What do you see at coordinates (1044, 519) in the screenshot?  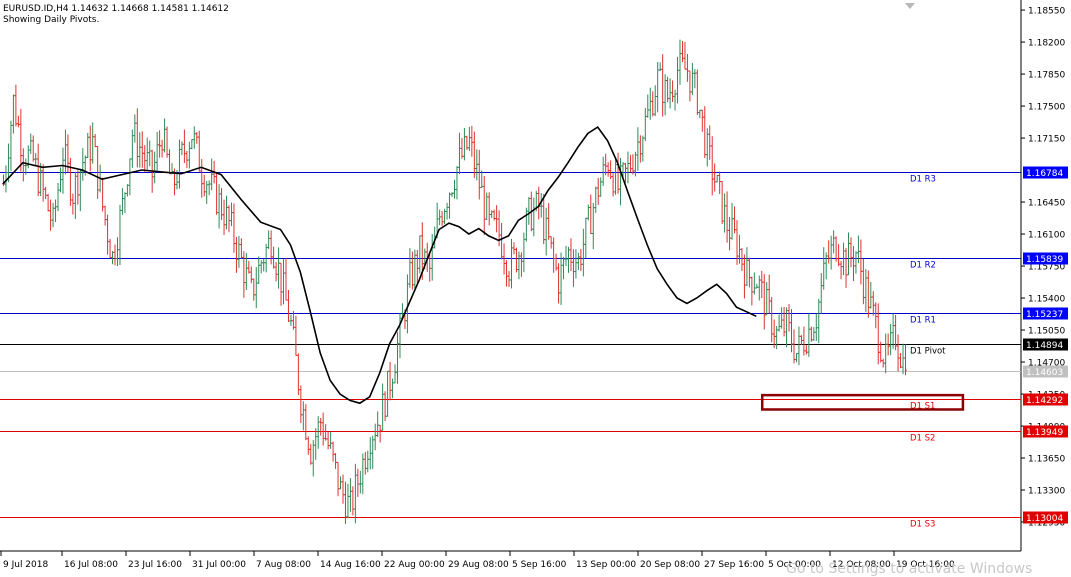 I see `price-badge-label: 1.13004` at bounding box center [1044, 519].